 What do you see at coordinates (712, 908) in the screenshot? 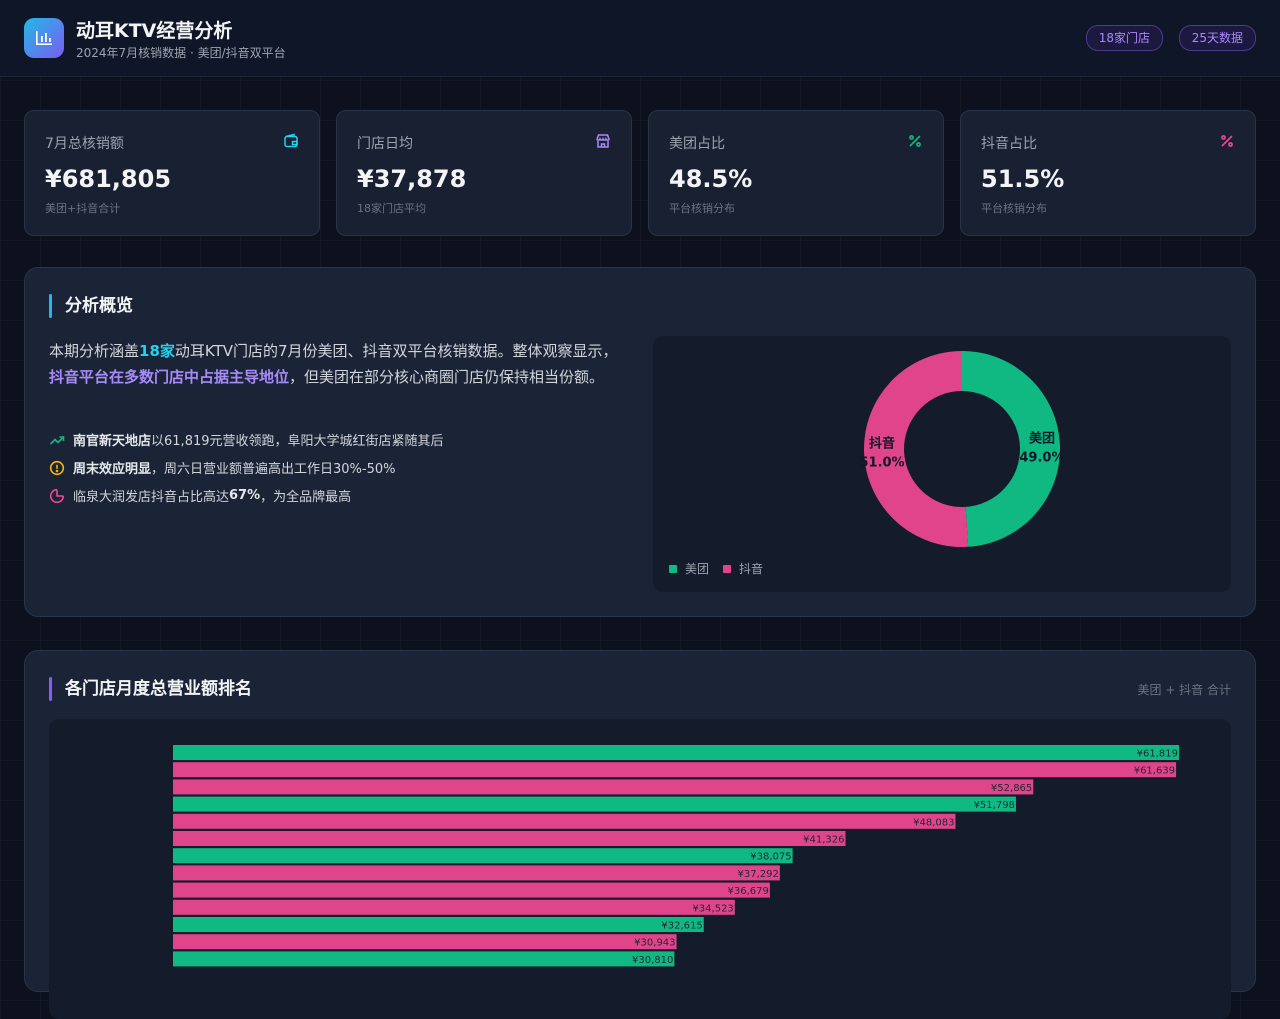
I see `bar-value-label: ¥34,523` at bounding box center [712, 908].